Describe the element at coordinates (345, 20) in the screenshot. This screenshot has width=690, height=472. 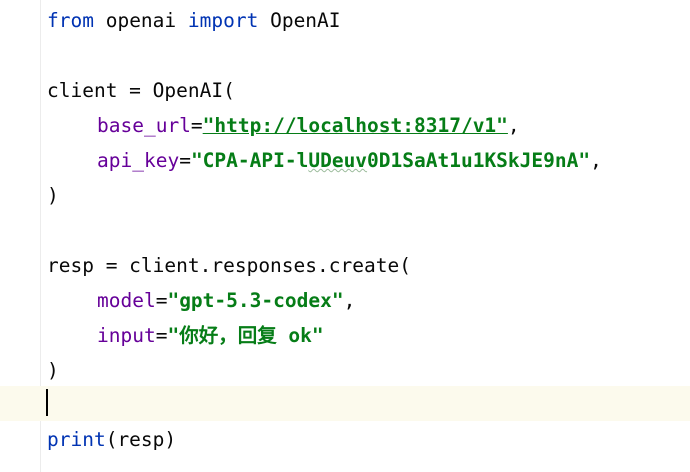
I see `code-line-1: from openai import OpenAI` at that location.